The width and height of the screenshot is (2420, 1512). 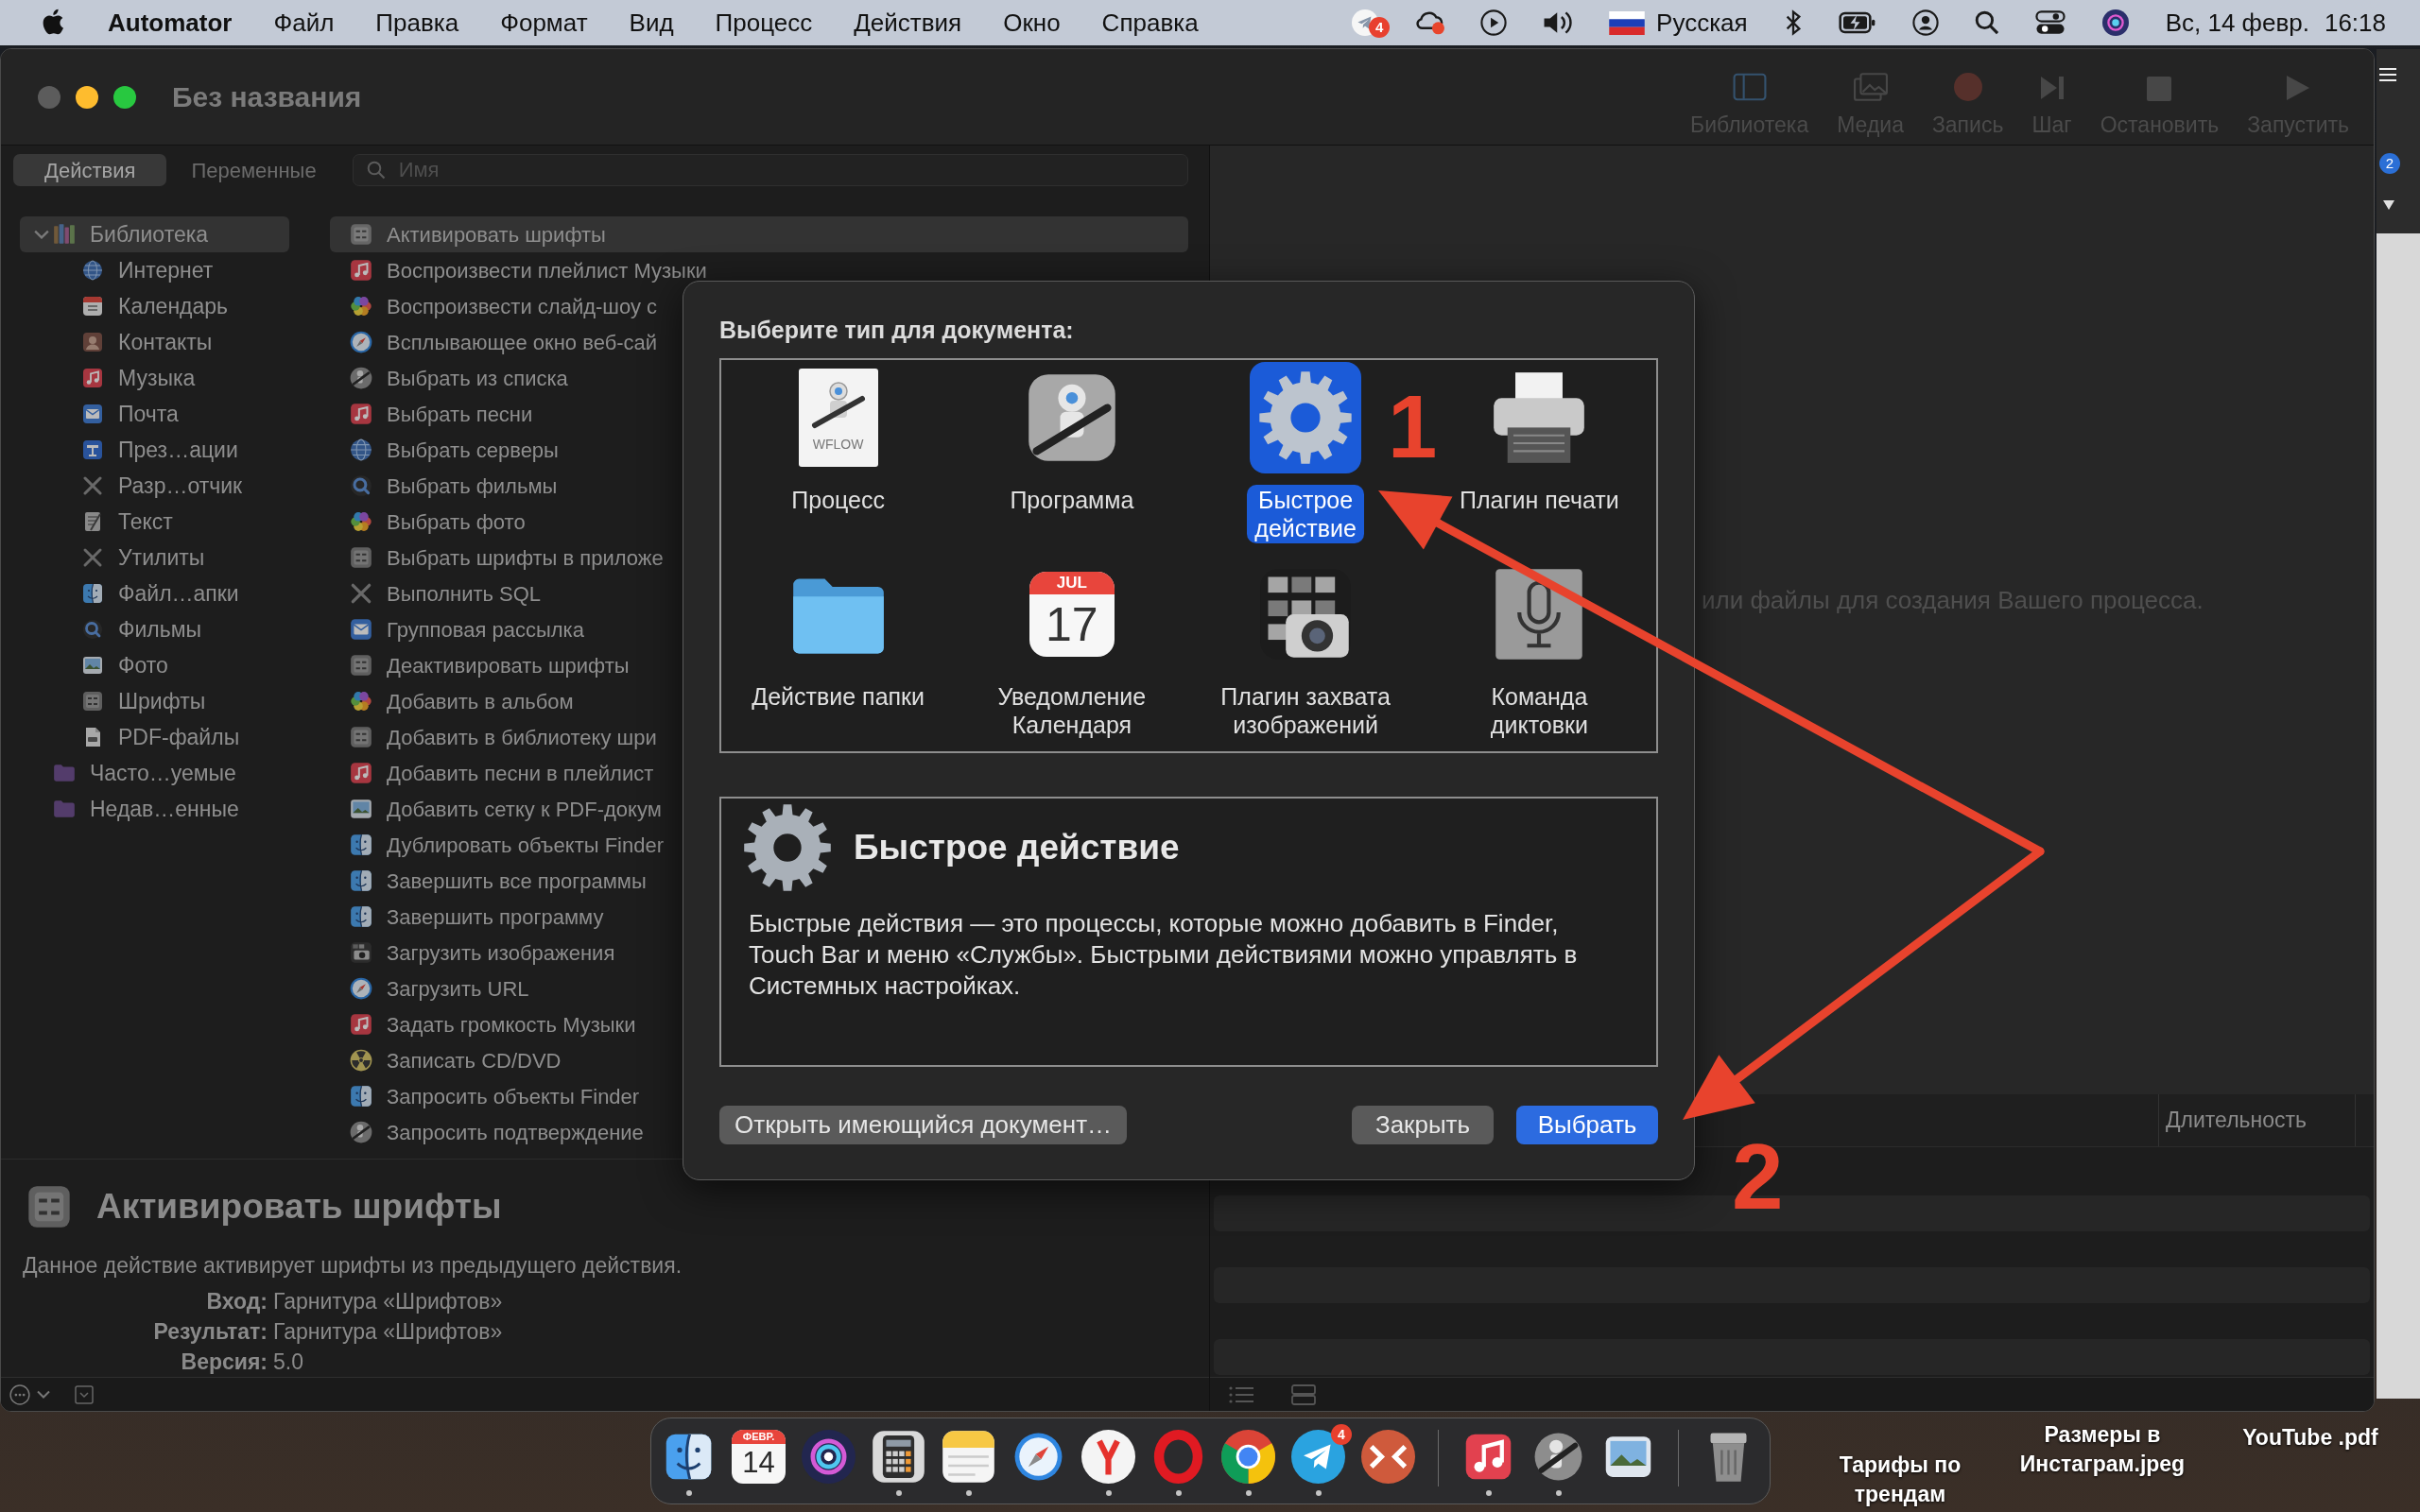 I want to click on toggles-icon, so click(x=2050, y=22).